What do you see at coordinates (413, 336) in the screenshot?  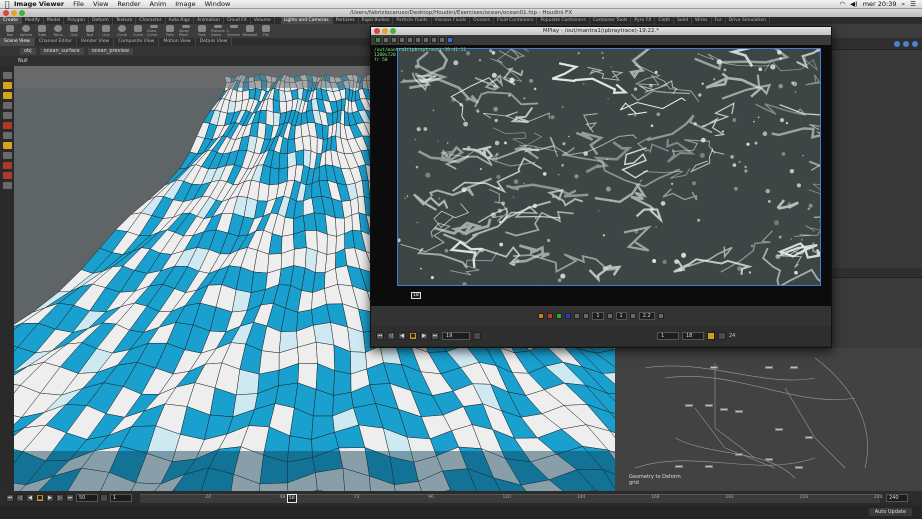 I see `mplay-stop-button: ■` at bounding box center [413, 336].